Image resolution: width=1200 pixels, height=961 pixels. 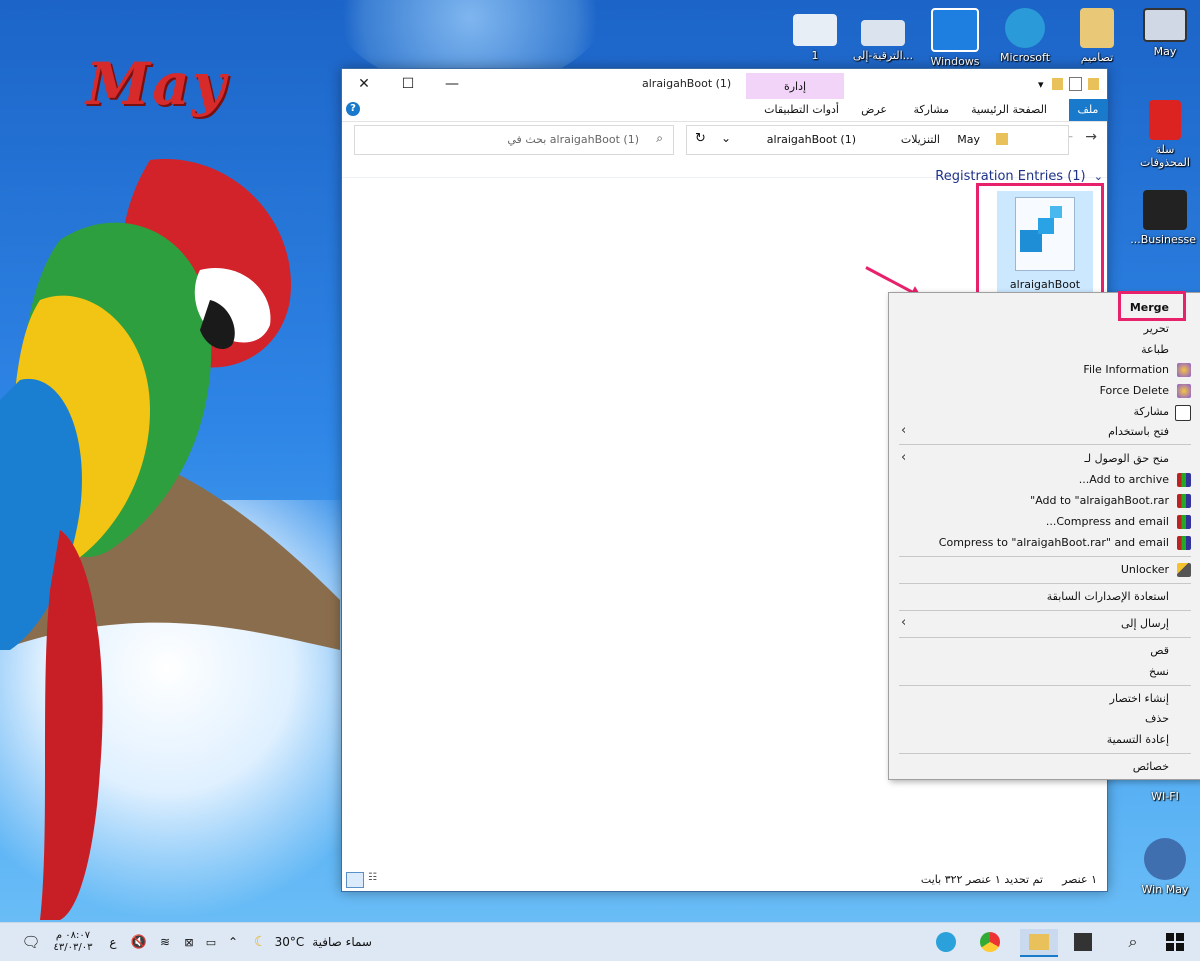 I want to click on desktop-icon-label: WI-FI, so click(x=1165, y=796).